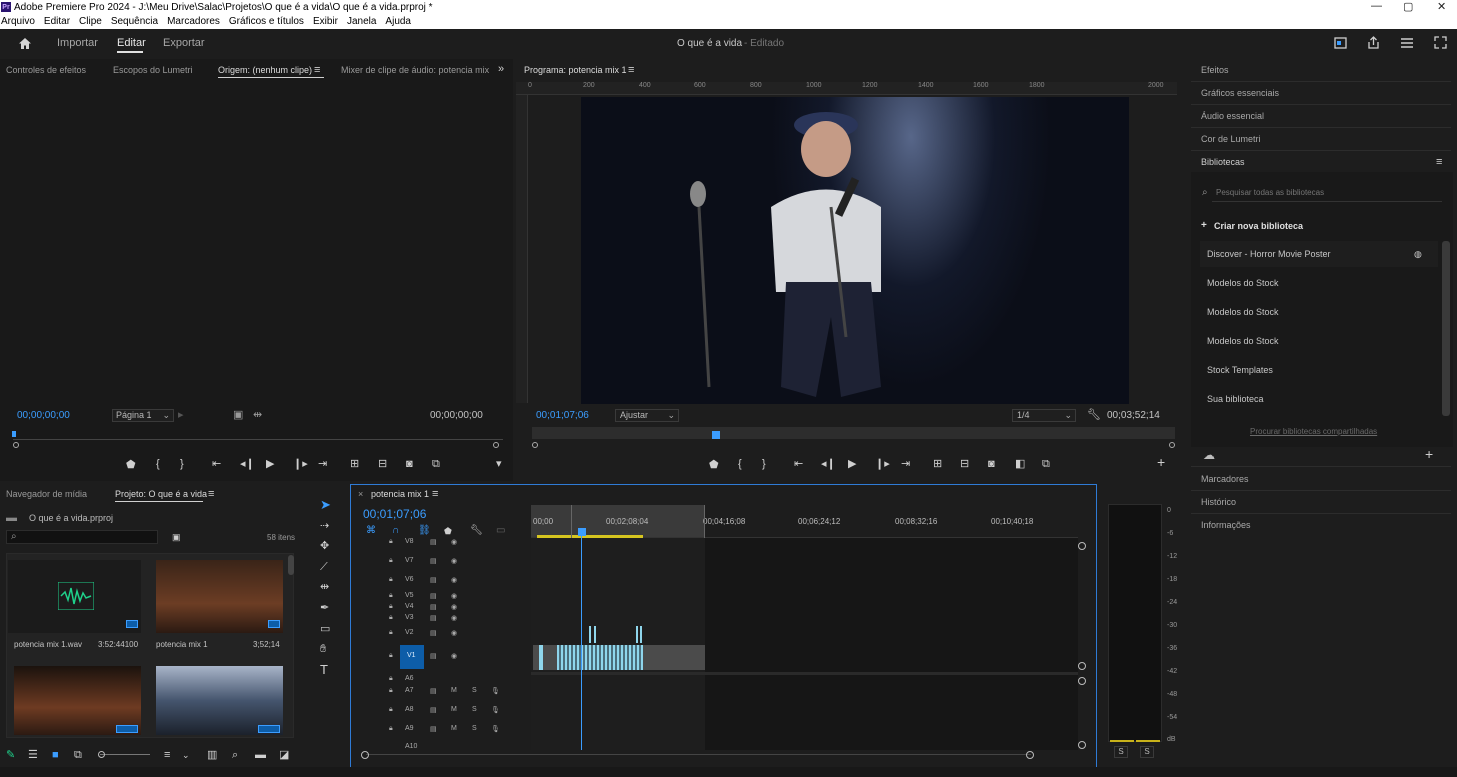  I want to click on tab-controles-efeitos: Controles de efeitos, so click(46, 70).